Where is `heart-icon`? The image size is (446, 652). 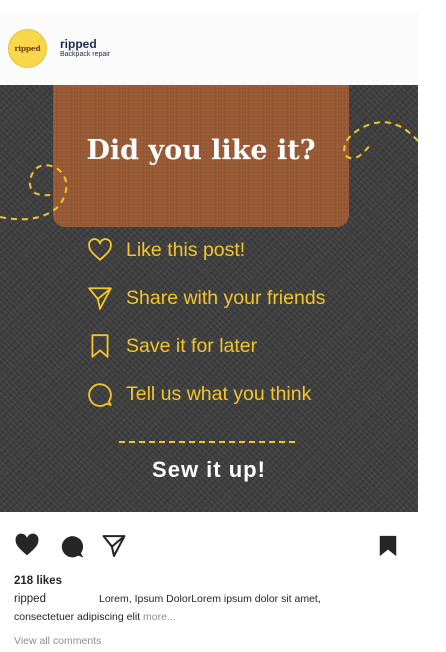 heart-icon is located at coordinates (100, 249).